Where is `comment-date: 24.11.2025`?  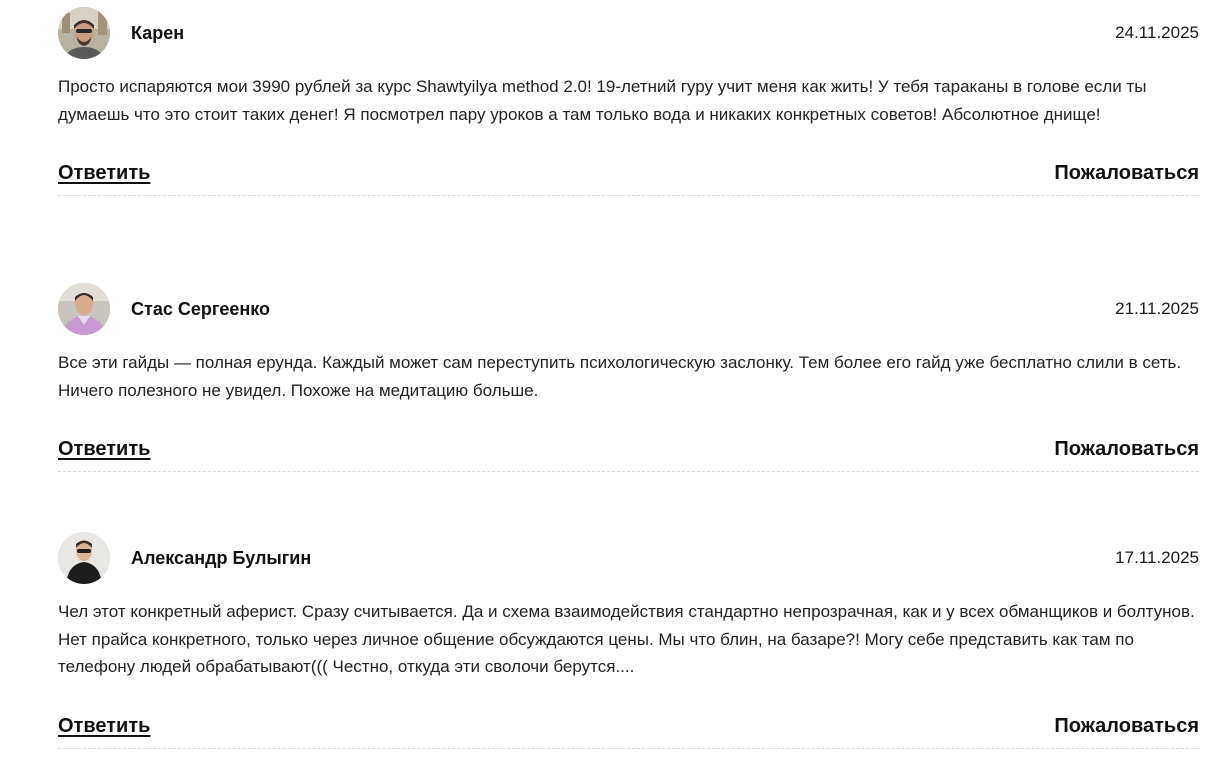 comment-date: 24.11.2025 is located at coordinates (1157, 32).